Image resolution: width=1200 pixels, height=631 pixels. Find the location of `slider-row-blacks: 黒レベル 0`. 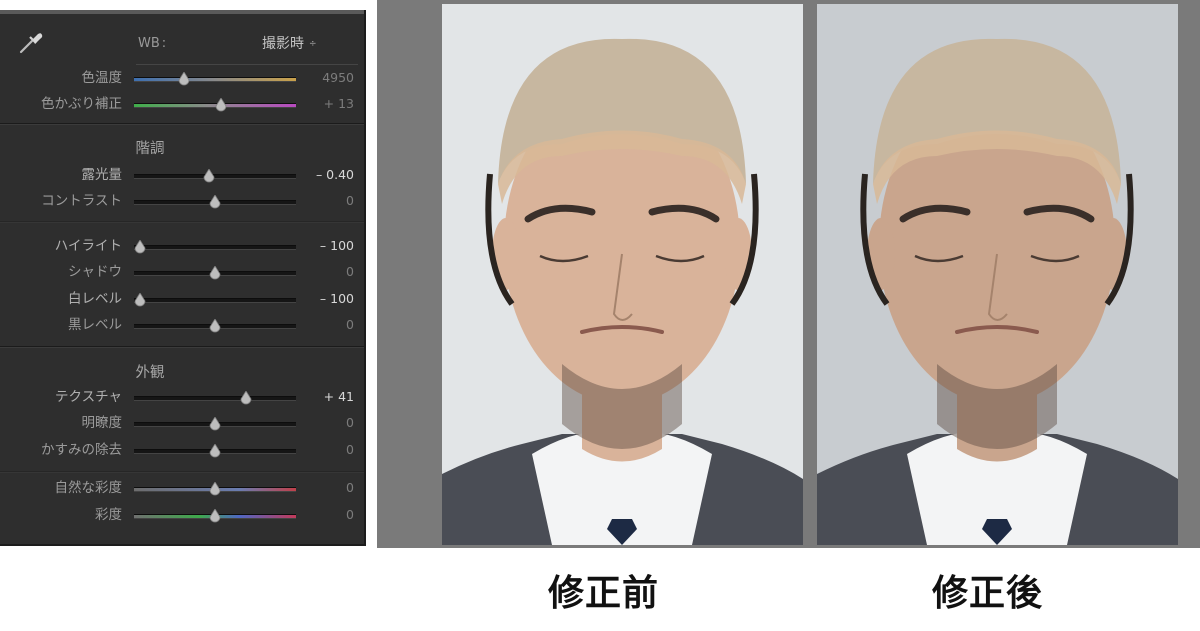

slider-row-blacks: 黒レベル 0 is located at coordinates (182, 325).